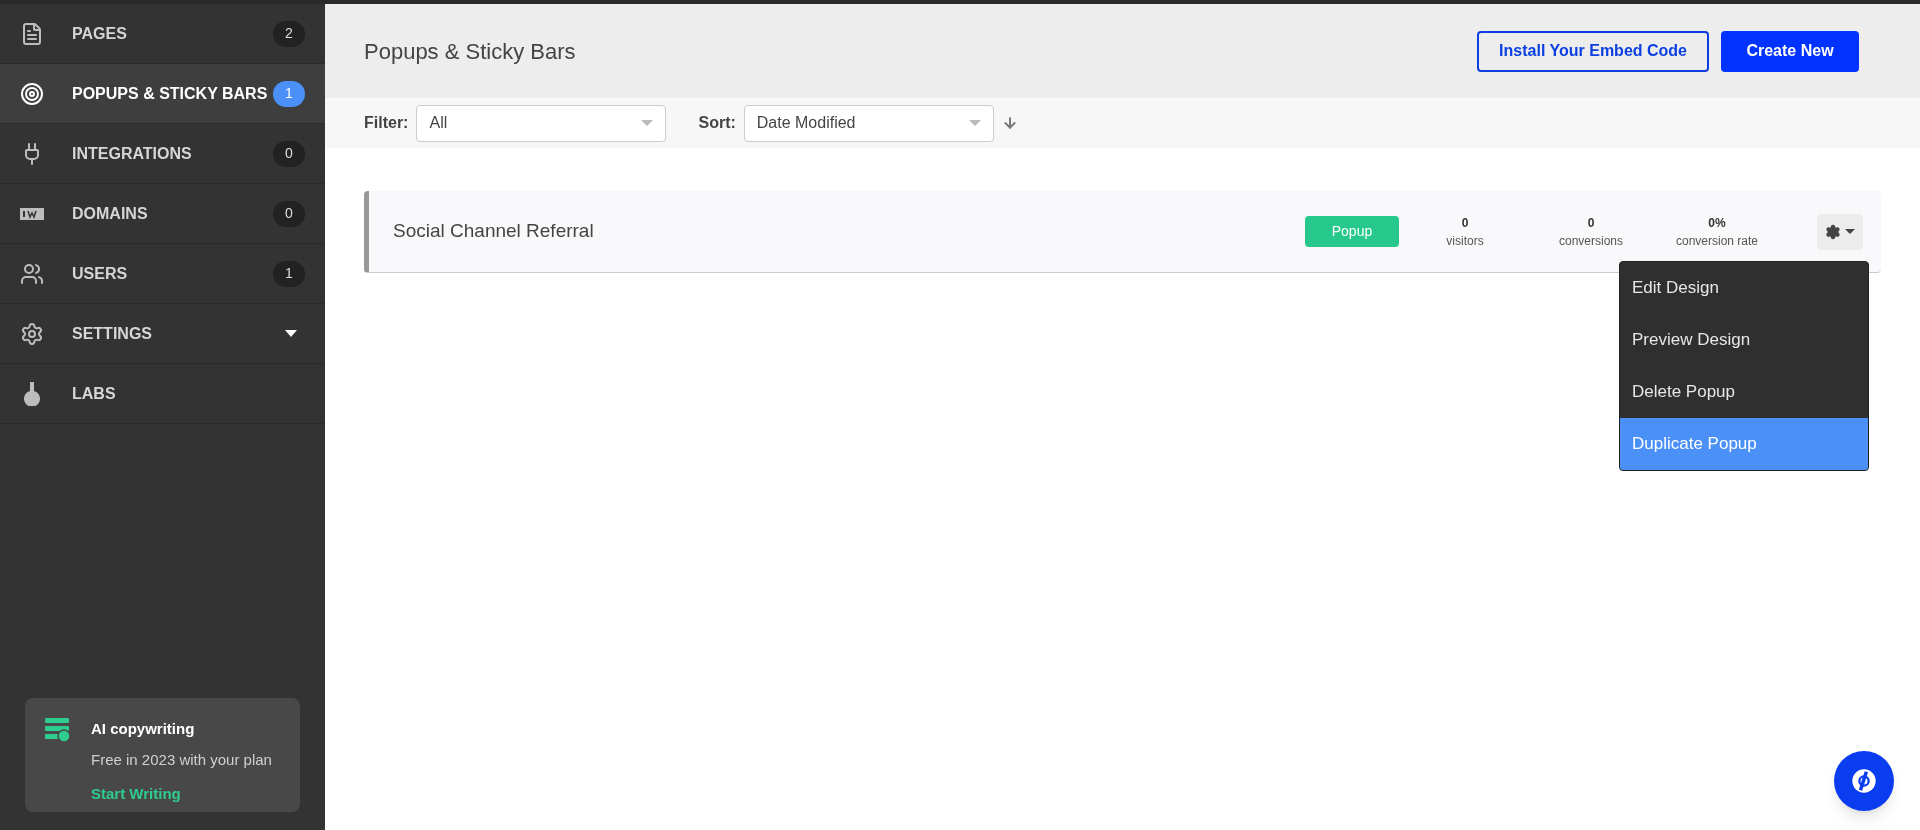  I want to click on logo-icon, so click(1864, 781).